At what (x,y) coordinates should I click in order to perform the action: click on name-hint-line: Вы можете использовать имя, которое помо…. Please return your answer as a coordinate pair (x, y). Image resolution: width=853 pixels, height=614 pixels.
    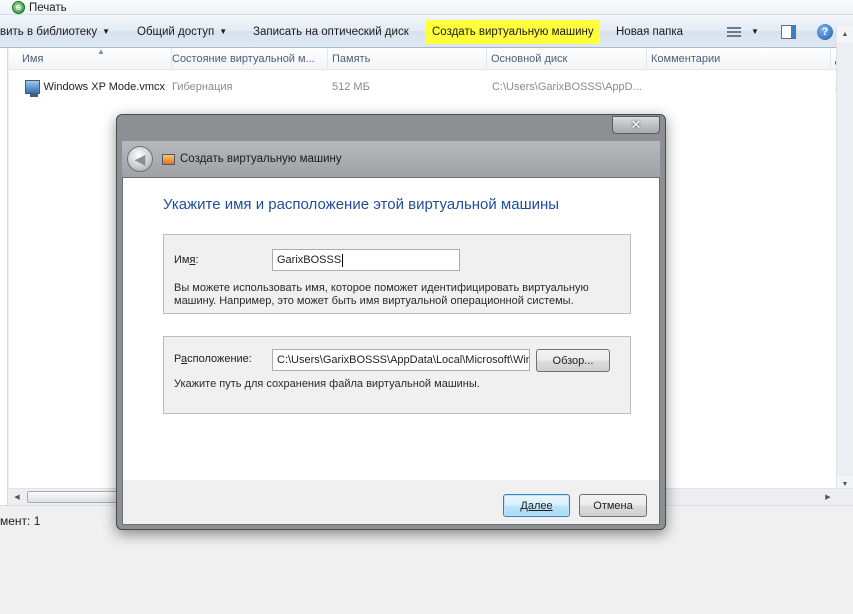
    Looking at the image, I should click on (381, 288).